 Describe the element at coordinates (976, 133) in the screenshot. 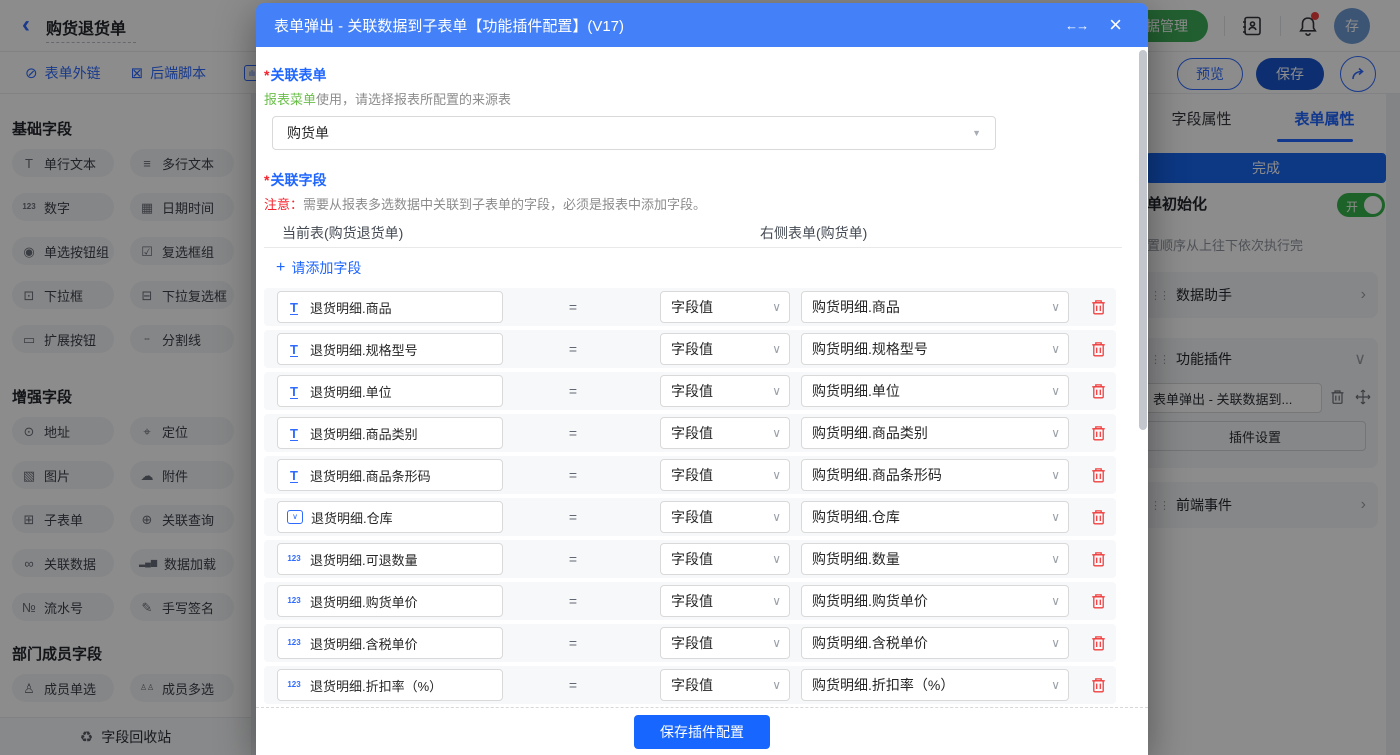

I see `caret-down-icon: ▼` at that location.